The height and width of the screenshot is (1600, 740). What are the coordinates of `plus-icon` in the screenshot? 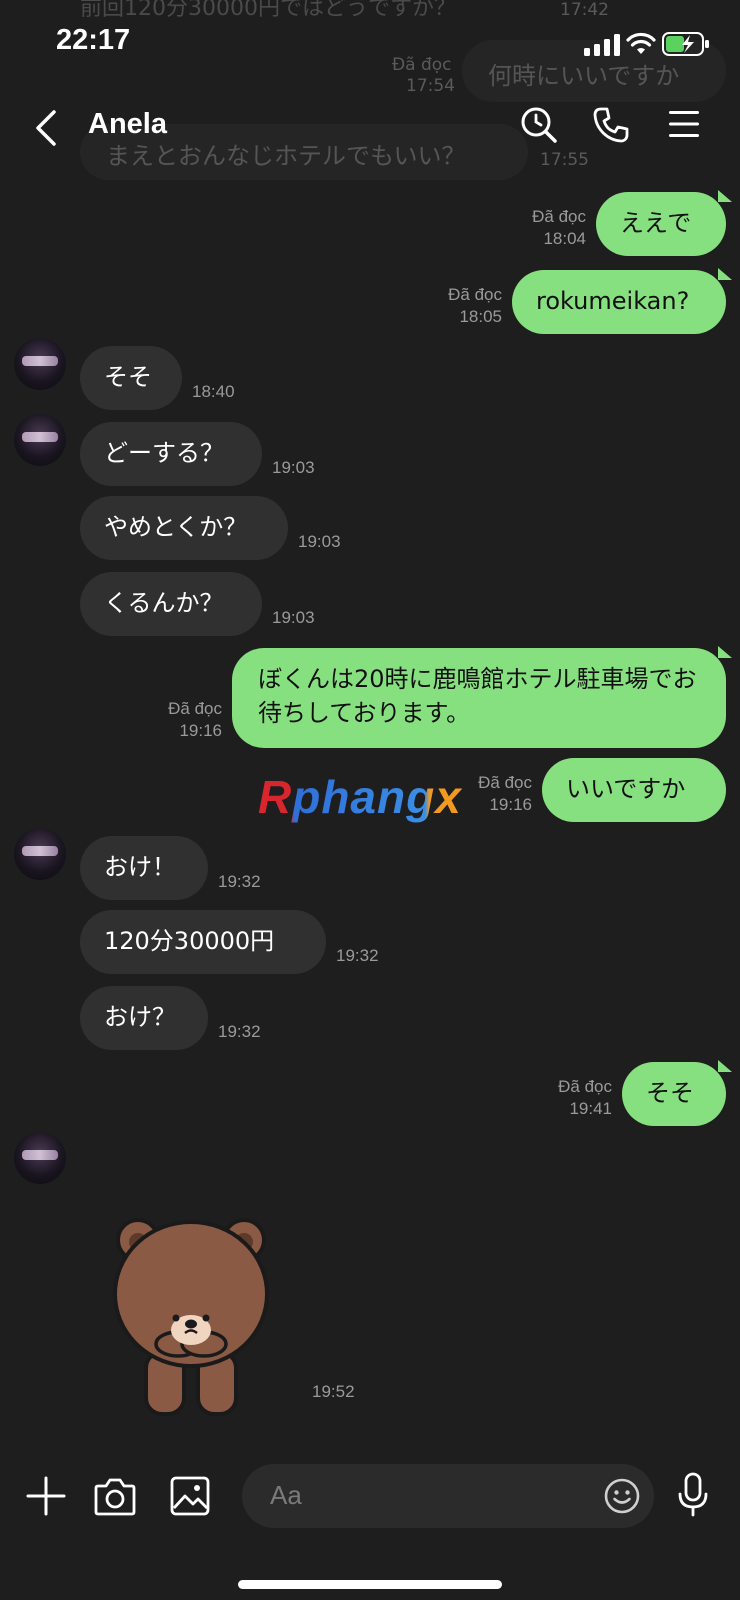 It's located at (46, 1496).